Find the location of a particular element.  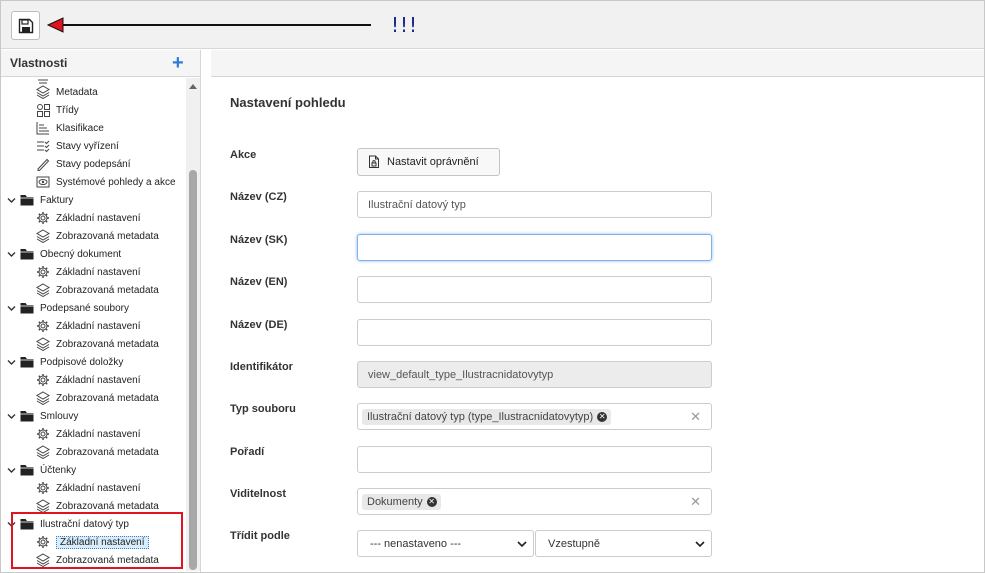

pen-icon is located at coordinates (43, 164).